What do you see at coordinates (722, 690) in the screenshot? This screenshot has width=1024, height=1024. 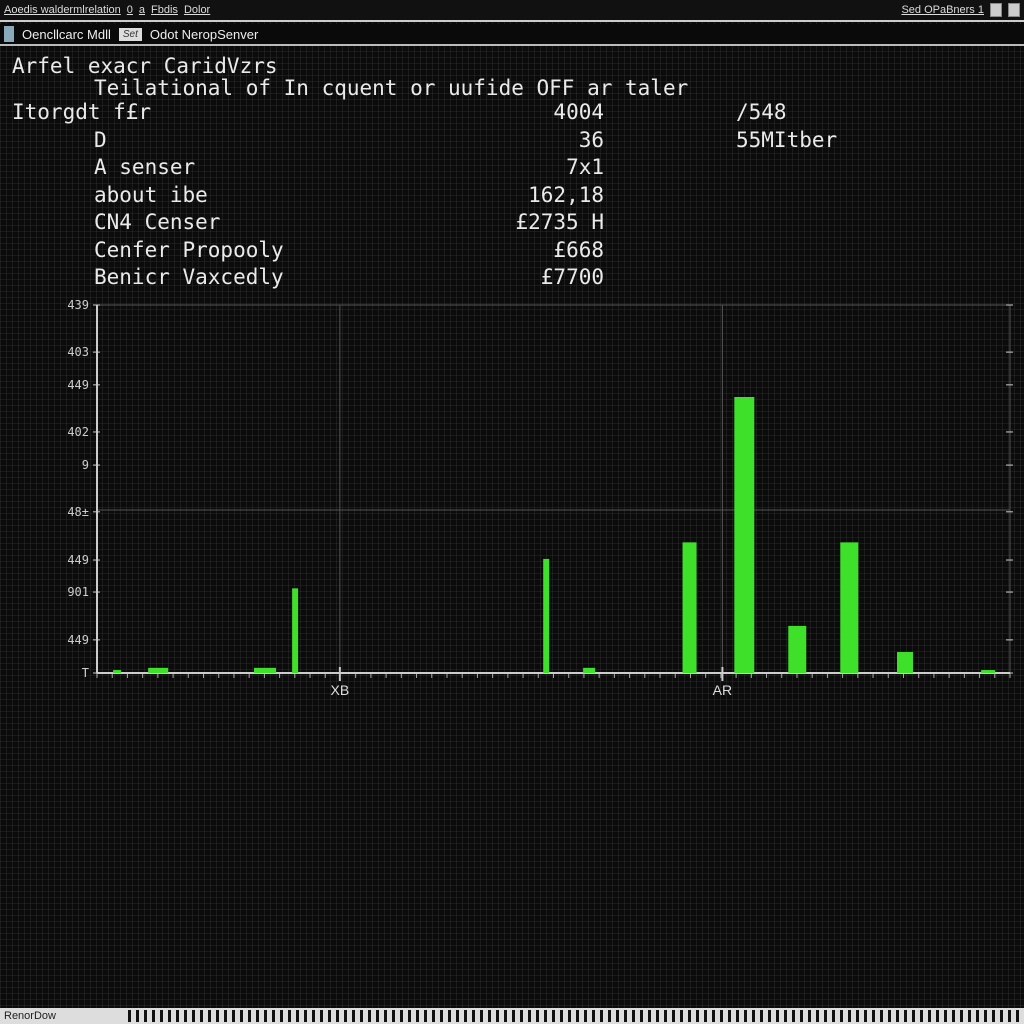 I see `x-tick-label: AR` at bounding box center [722, 690].